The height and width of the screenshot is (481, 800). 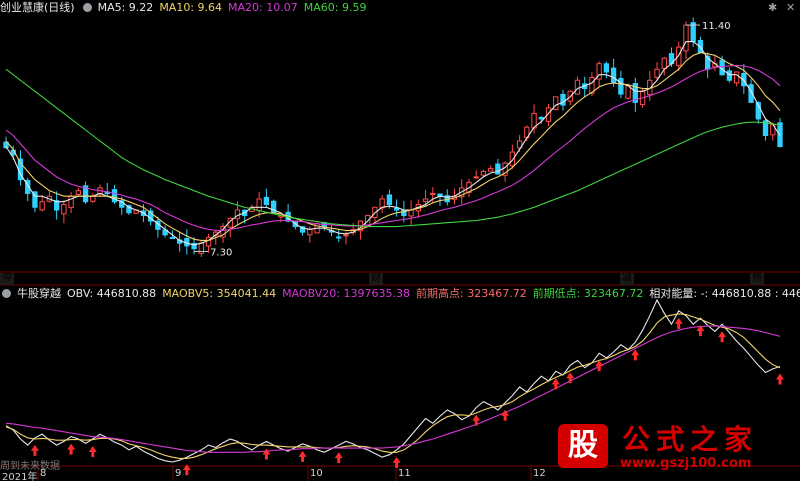 What do you see at coordinates (178, 473) in the screenshot?
I see `axis-month-9: 9` at bounding box center [178, 473].